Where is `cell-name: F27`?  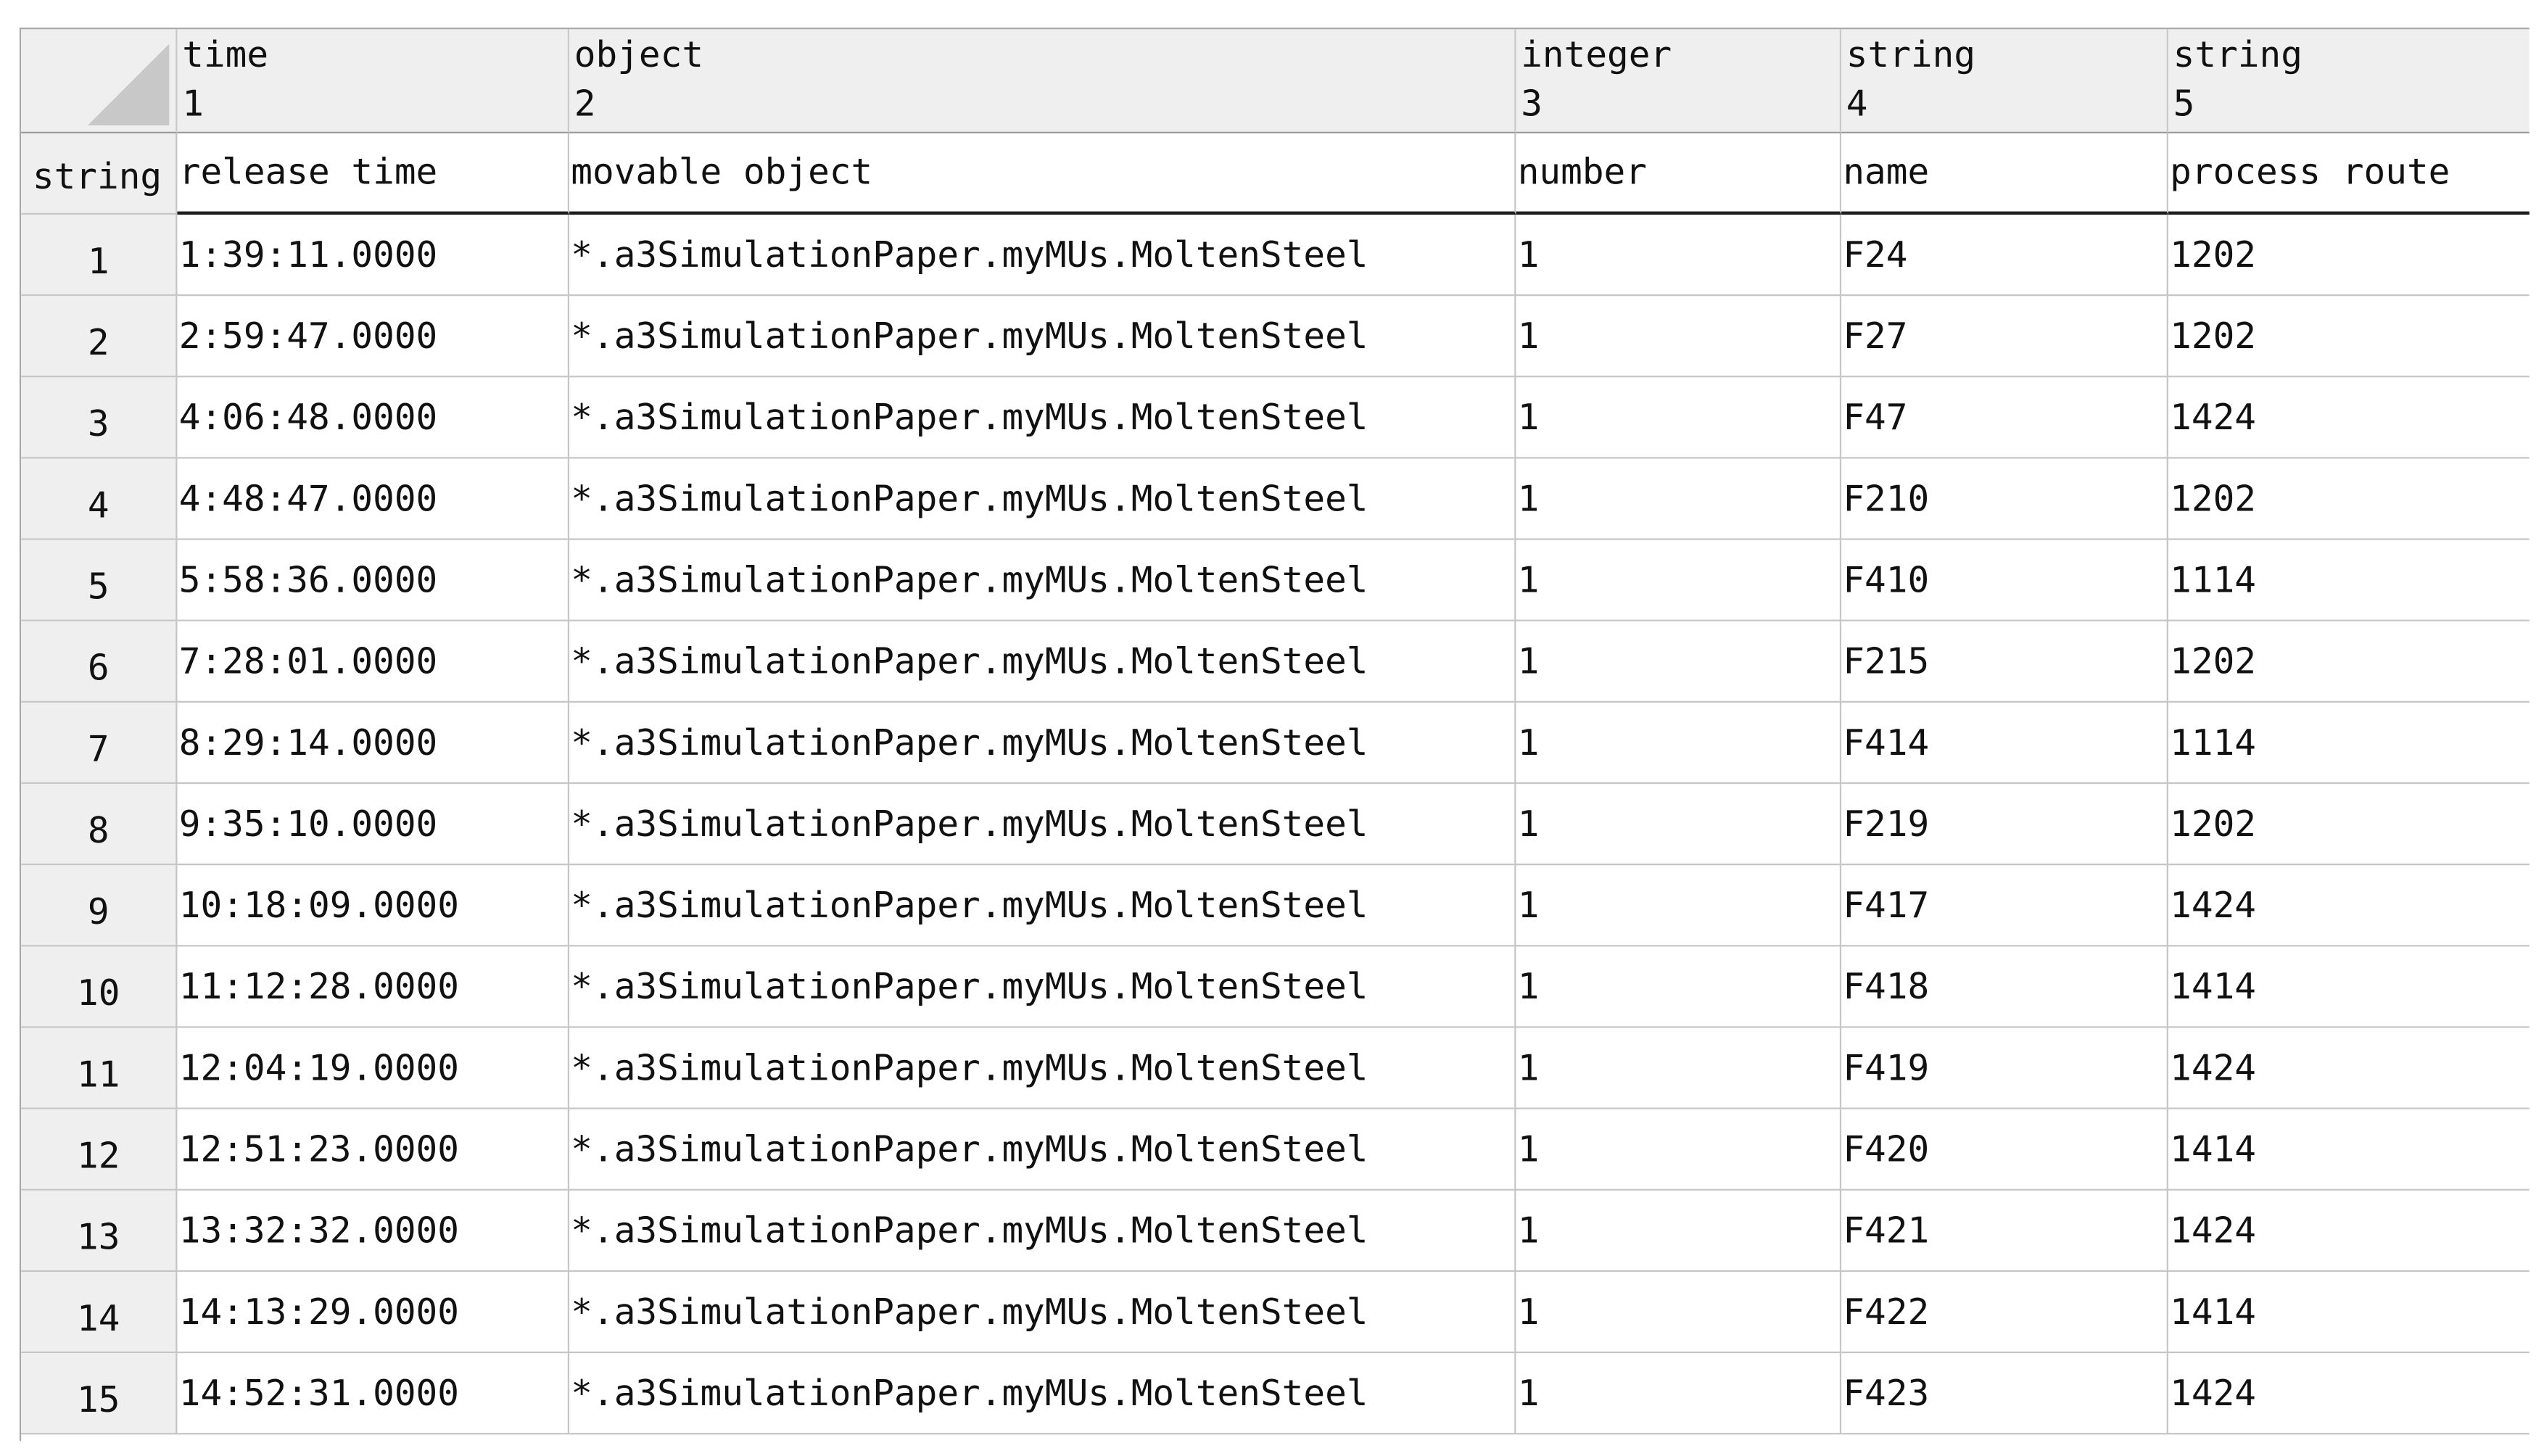
cell-name: F27 is located at coordinates (2004, 337).